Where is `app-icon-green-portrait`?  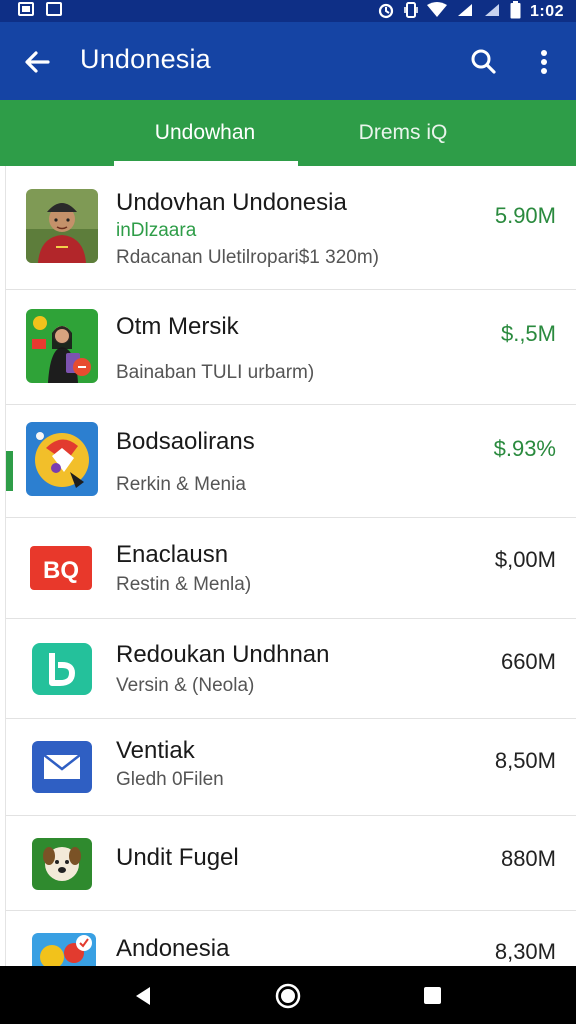 app-icon-green-portrait is located at coordinates (62, 346).